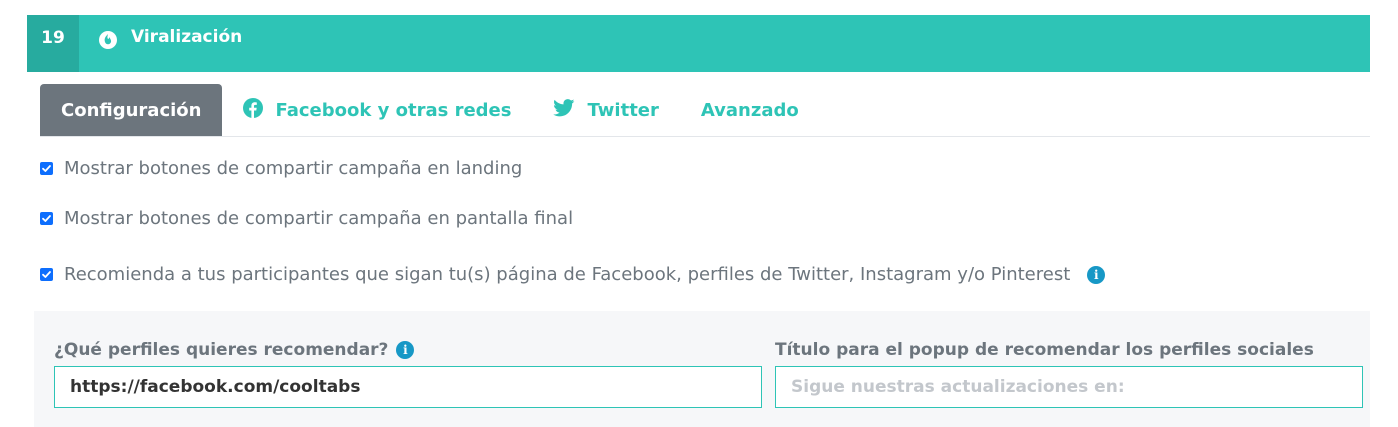 This screenshot has width=1398, height=427. What do you see at coordinates (187, 37) in the screenshot?
I see `section-title: Viralización` at bounding box center [187, 37].